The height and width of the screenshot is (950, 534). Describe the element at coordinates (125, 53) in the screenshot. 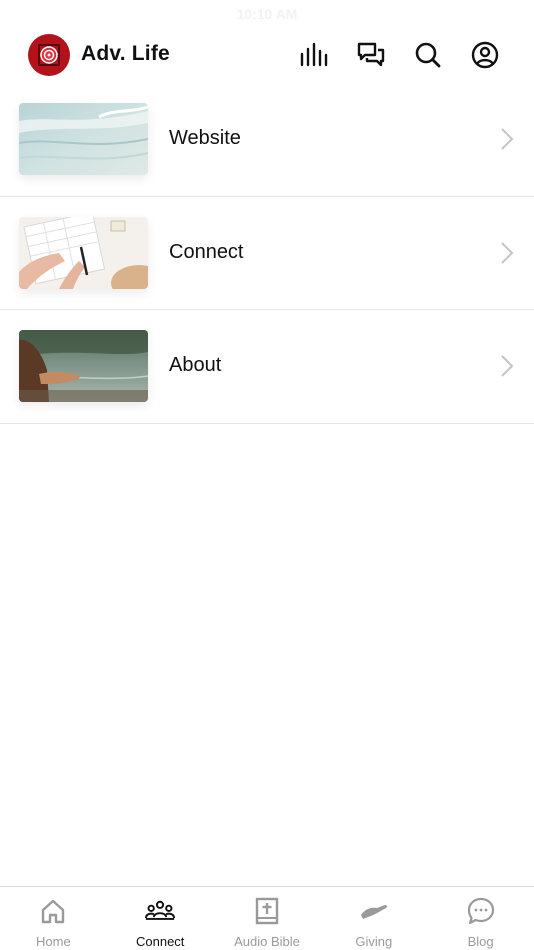

I see `app-title: Adv. Life` at that location.